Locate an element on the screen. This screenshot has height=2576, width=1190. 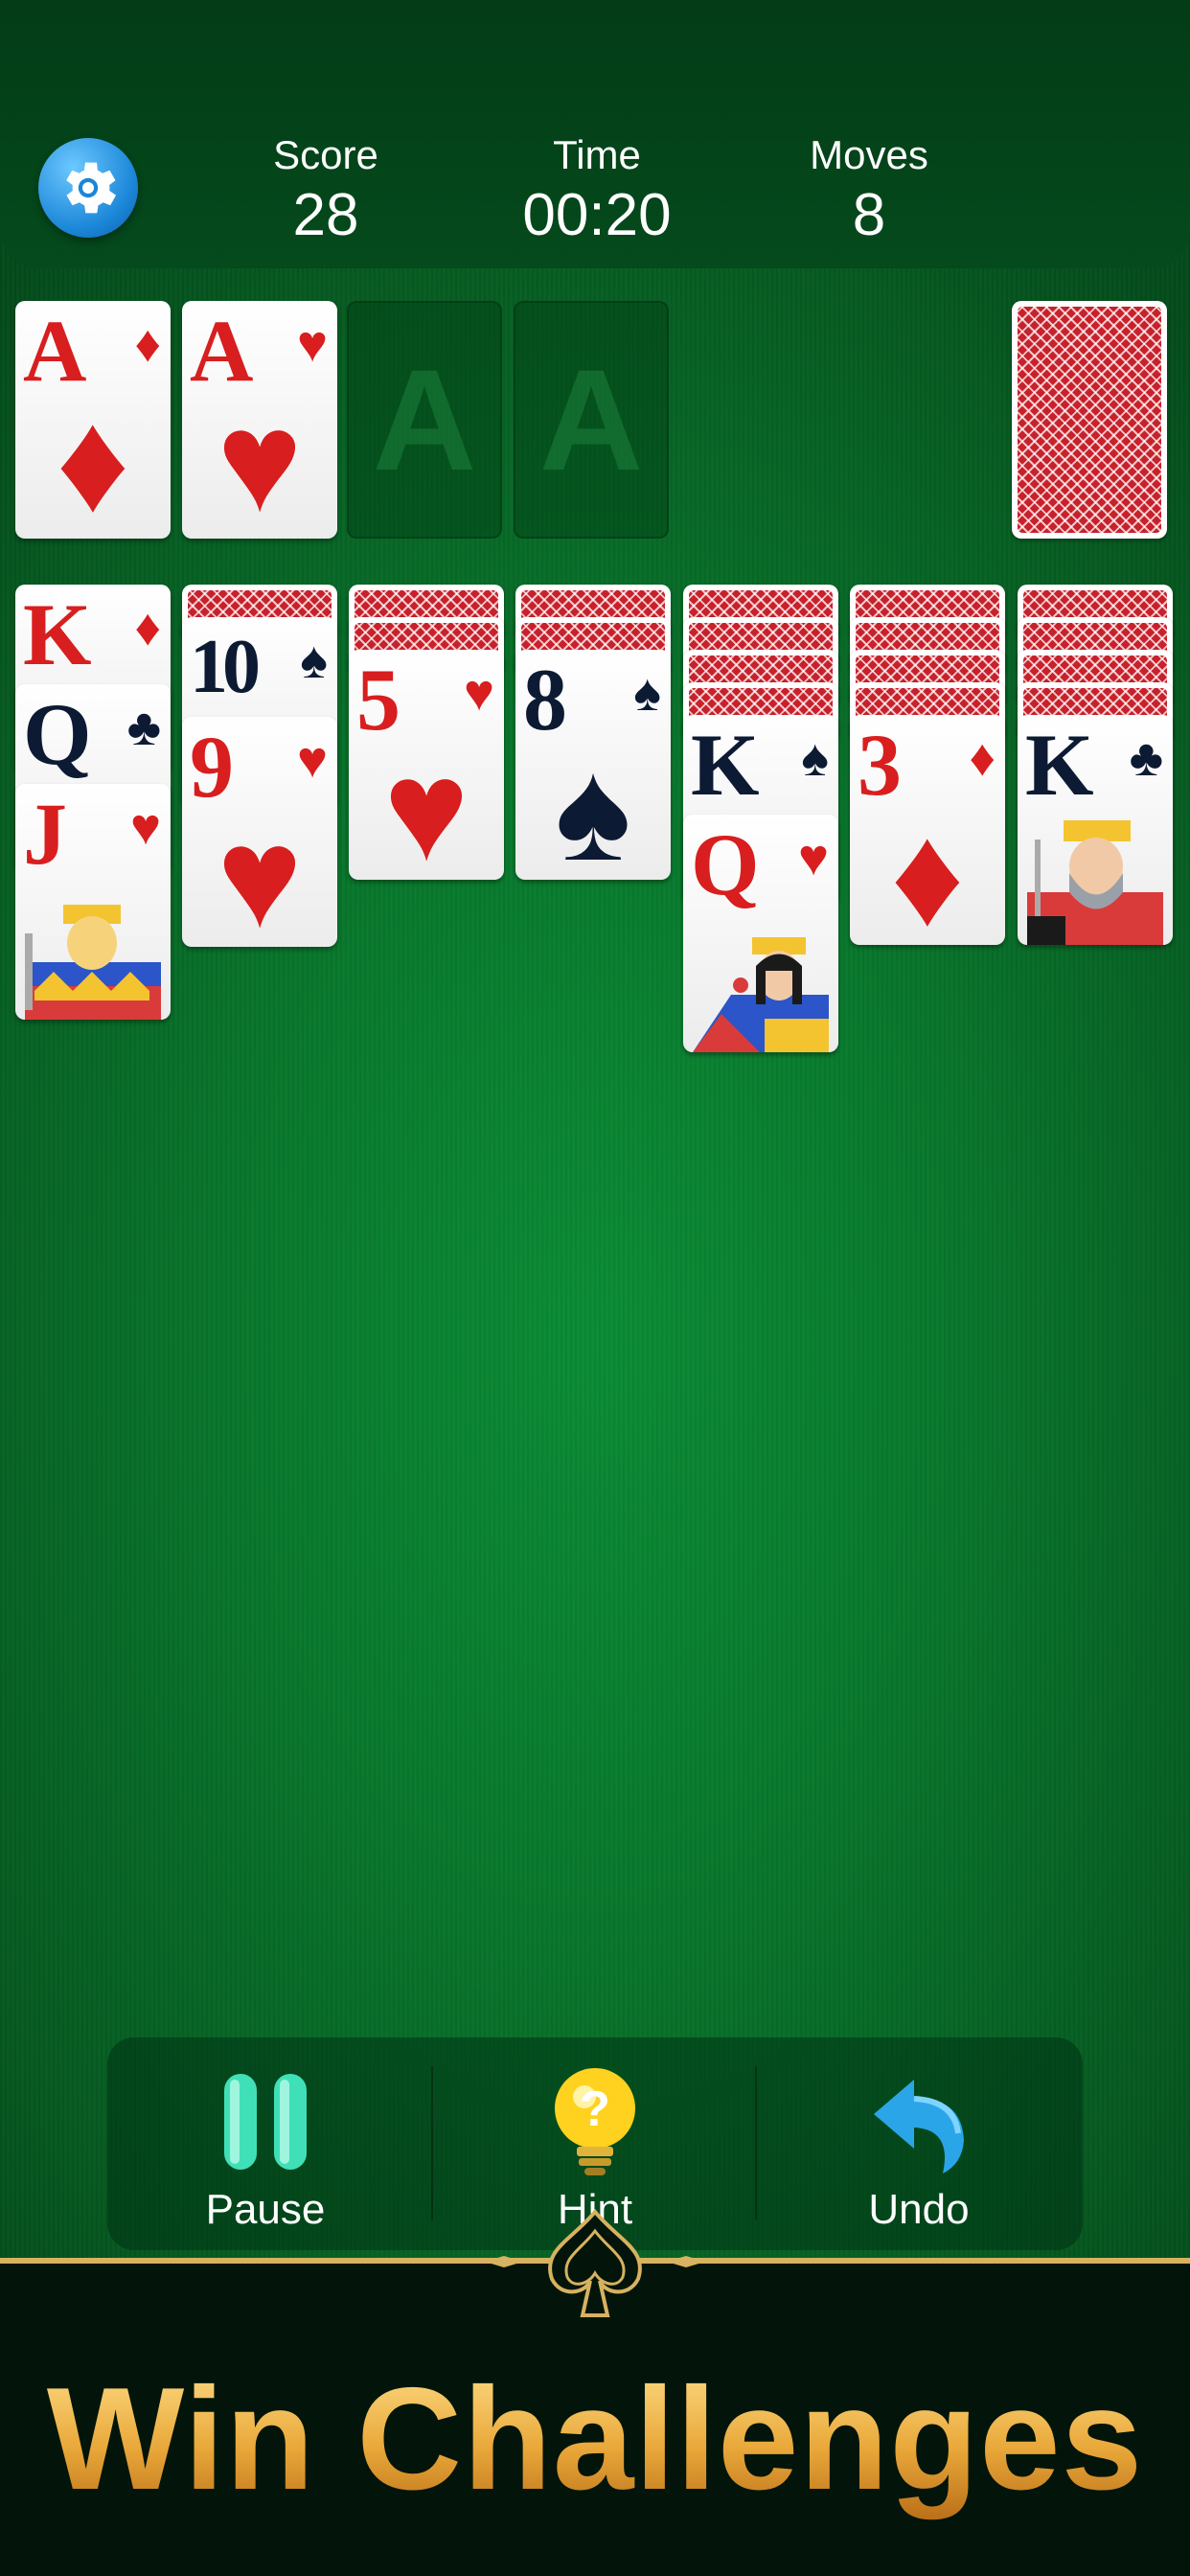
moves-value: 8 is located at coordinates (869, 215).